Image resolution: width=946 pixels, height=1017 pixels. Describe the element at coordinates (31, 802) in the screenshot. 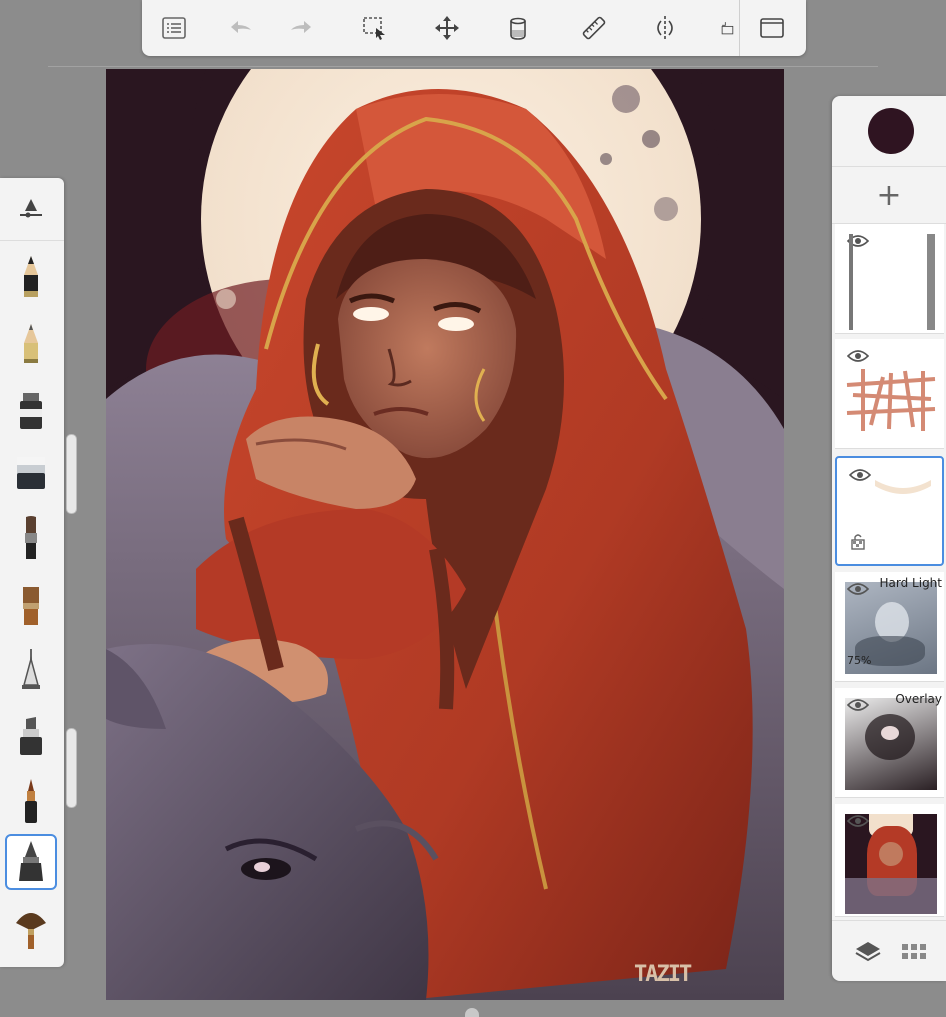

I see `ink-pen-icon` at that location.